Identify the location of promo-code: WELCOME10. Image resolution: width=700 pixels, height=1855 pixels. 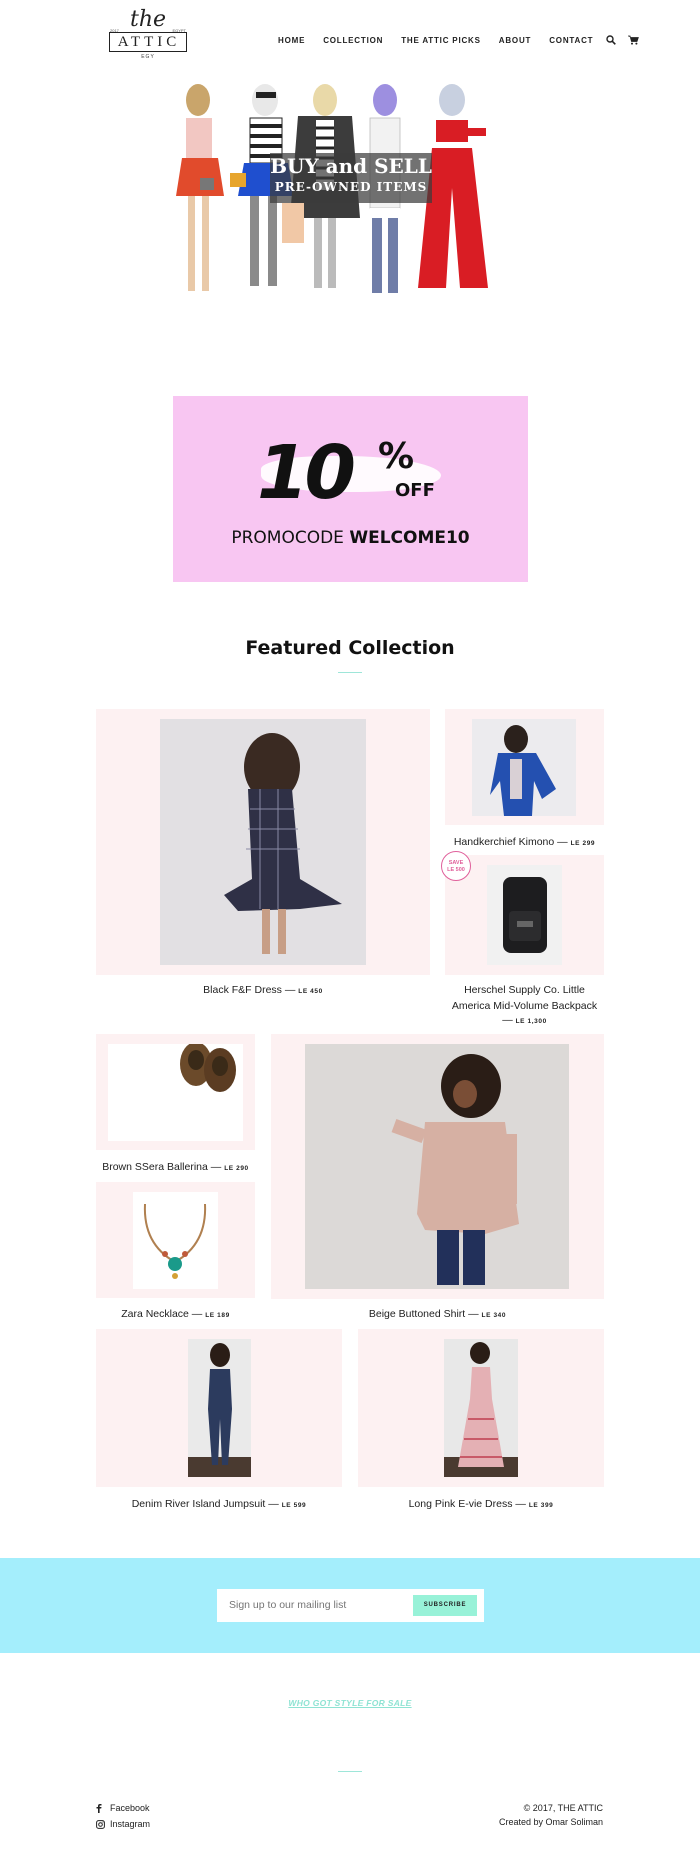
(409, 538).